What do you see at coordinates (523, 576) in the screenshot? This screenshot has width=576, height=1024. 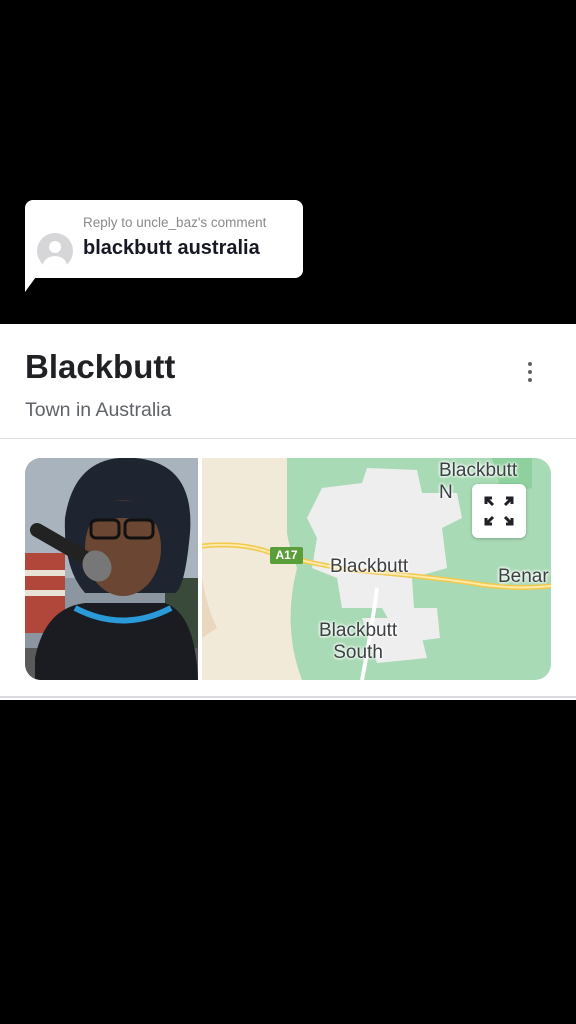 I see `map-label-east: Benar` at bounding box center [523, 576].